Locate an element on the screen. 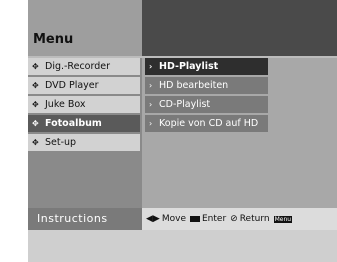  menu-item-label: Dig.-Recorder is located at coordinates (78, 66).